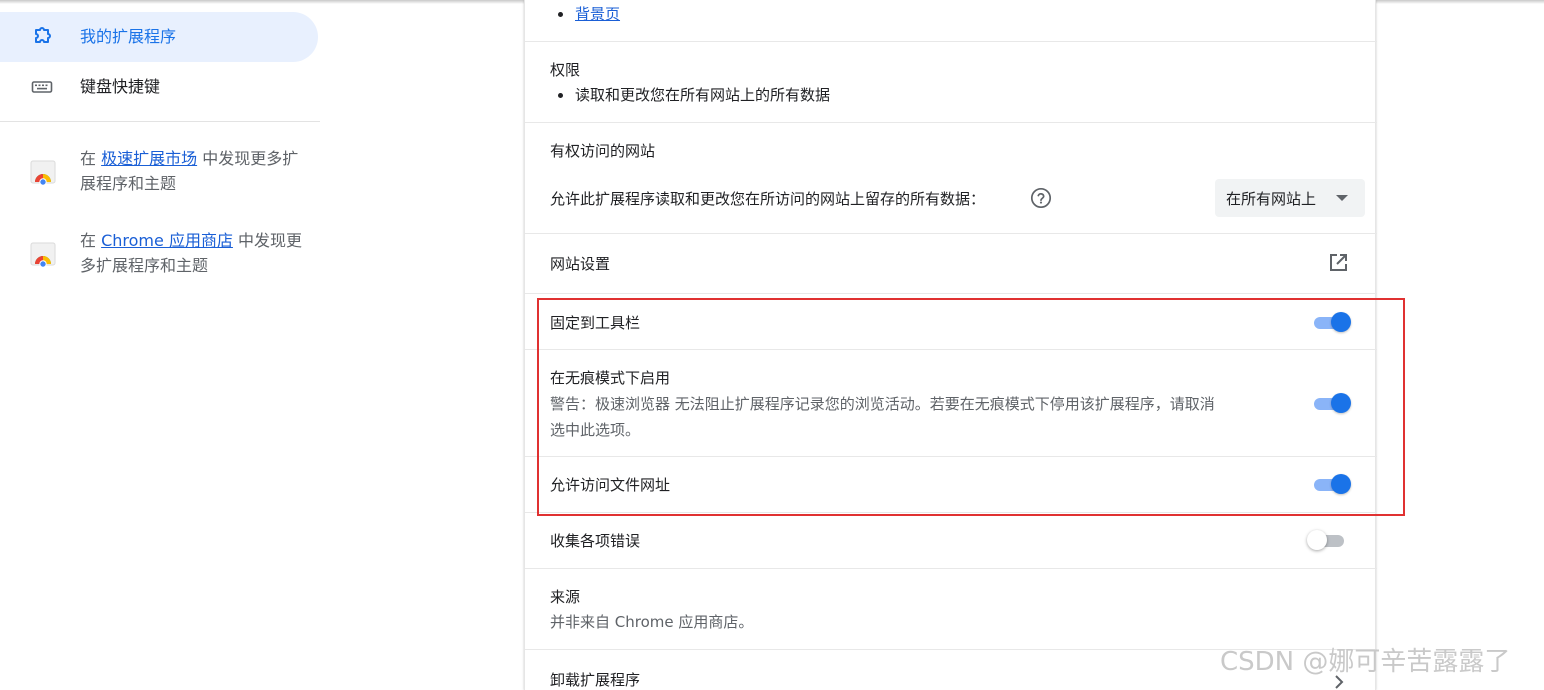 The height and width of the screenshot is (690, 1544). What do you see at coordinates (1041, 198) in the screenshot?
I see `help-icon` at bounding box center [1041, 198].